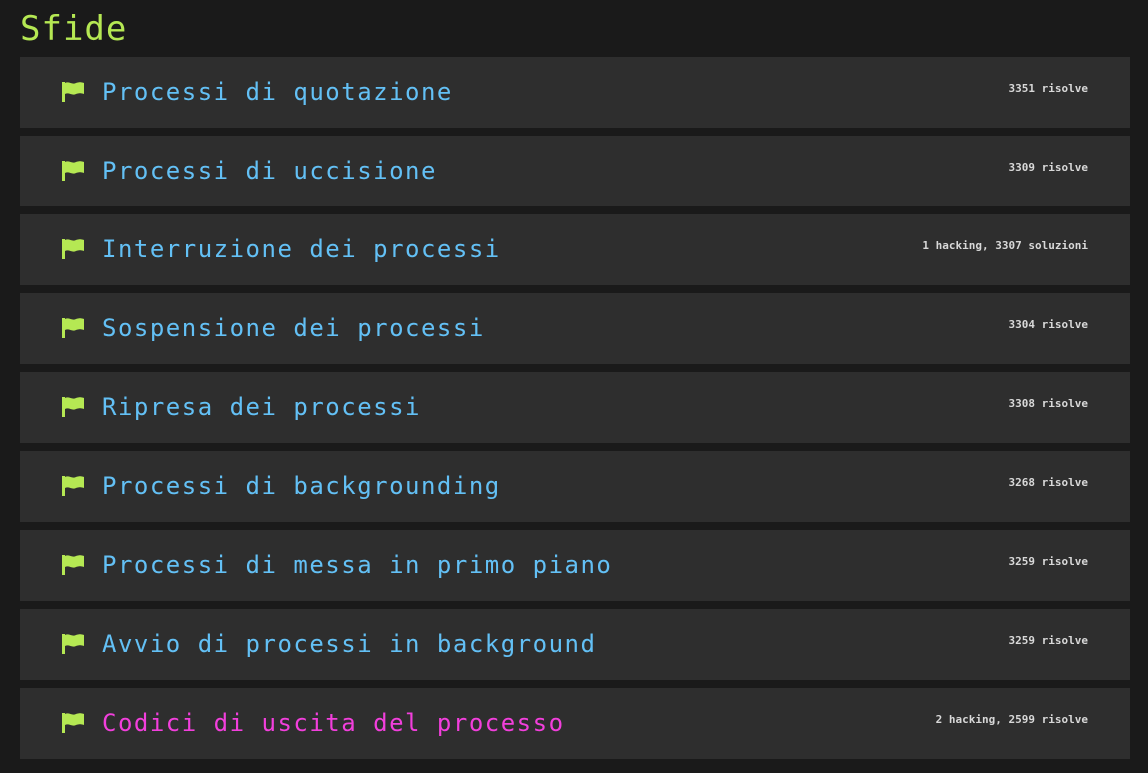  Describe the element at coordinates (1048, 88) in the screenshot. I see `solve-count: 3351 risolve` at that location.